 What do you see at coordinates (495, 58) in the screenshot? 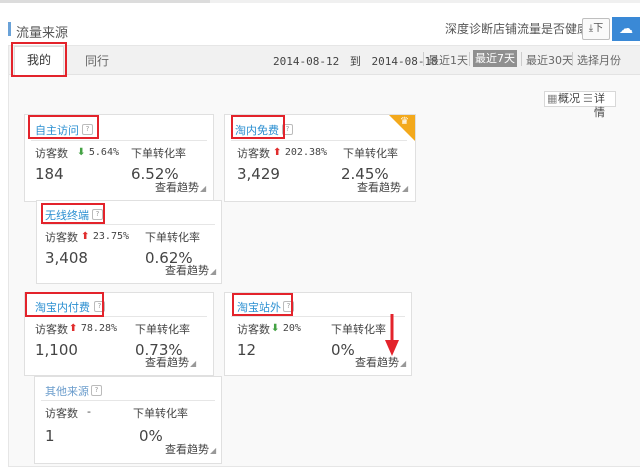
I see `range-7-days-button: 最近7天` at bounding box center [495, 58].